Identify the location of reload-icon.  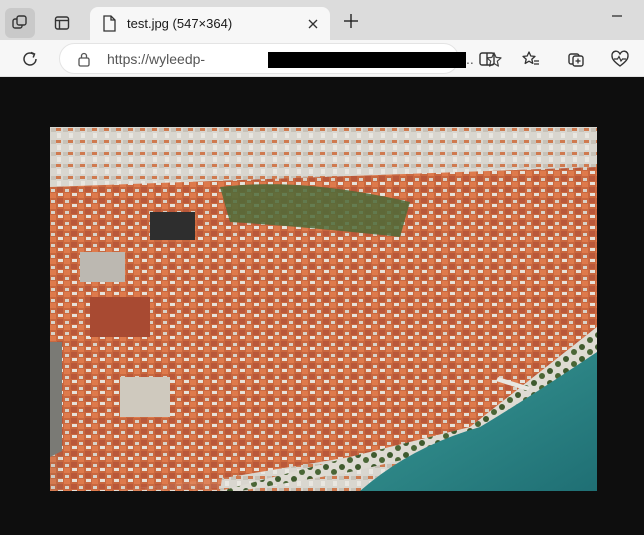
(30, 59).